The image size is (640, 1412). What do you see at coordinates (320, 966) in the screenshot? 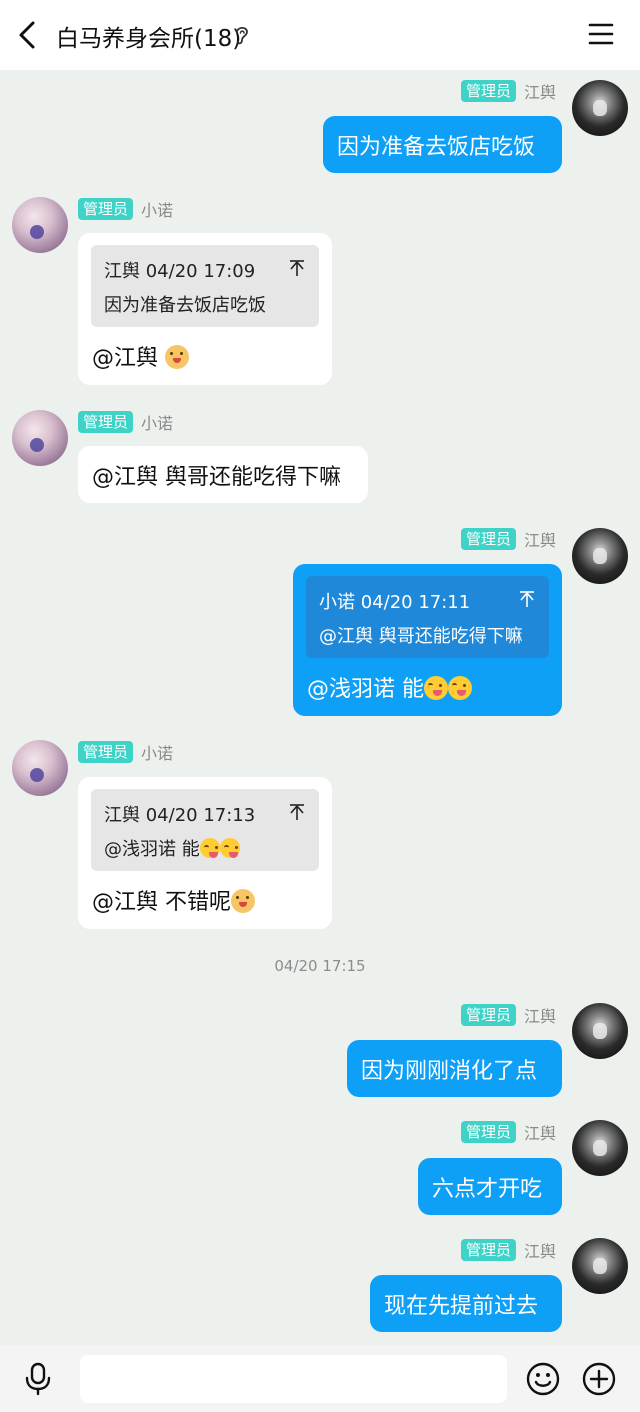
I see `chat-timestamp: 04/20 17:15` at bounding box center [320, 966].